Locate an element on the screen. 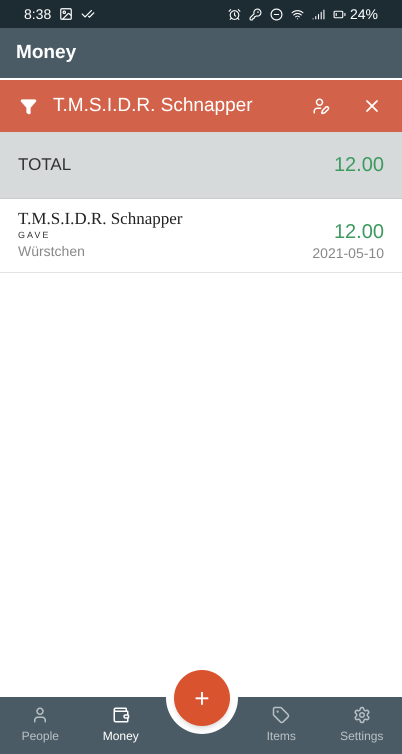 This screenshot has width=402, height=754. total-amount: 12.00 is located at coordinates (359, 165).